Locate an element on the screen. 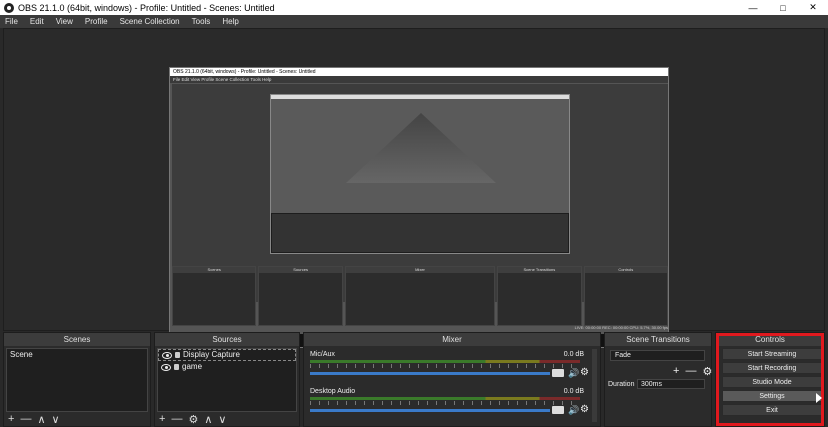 This screenshot has height=427, width=828. maximize-button: □ is located at coordinates (783, 8).